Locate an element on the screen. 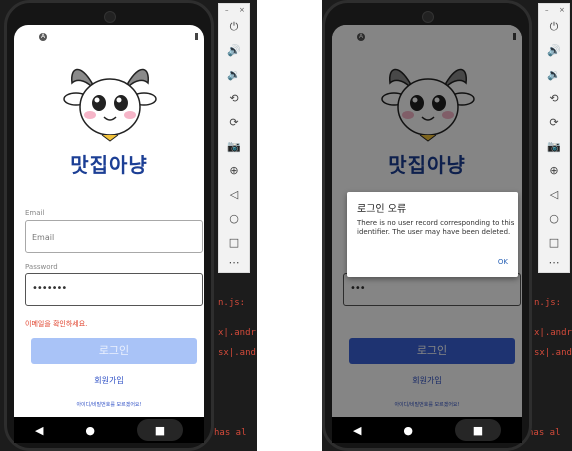 Image resolution: width=572 pixels, height=451 pixels. gap is located at coordinates (289, 225).